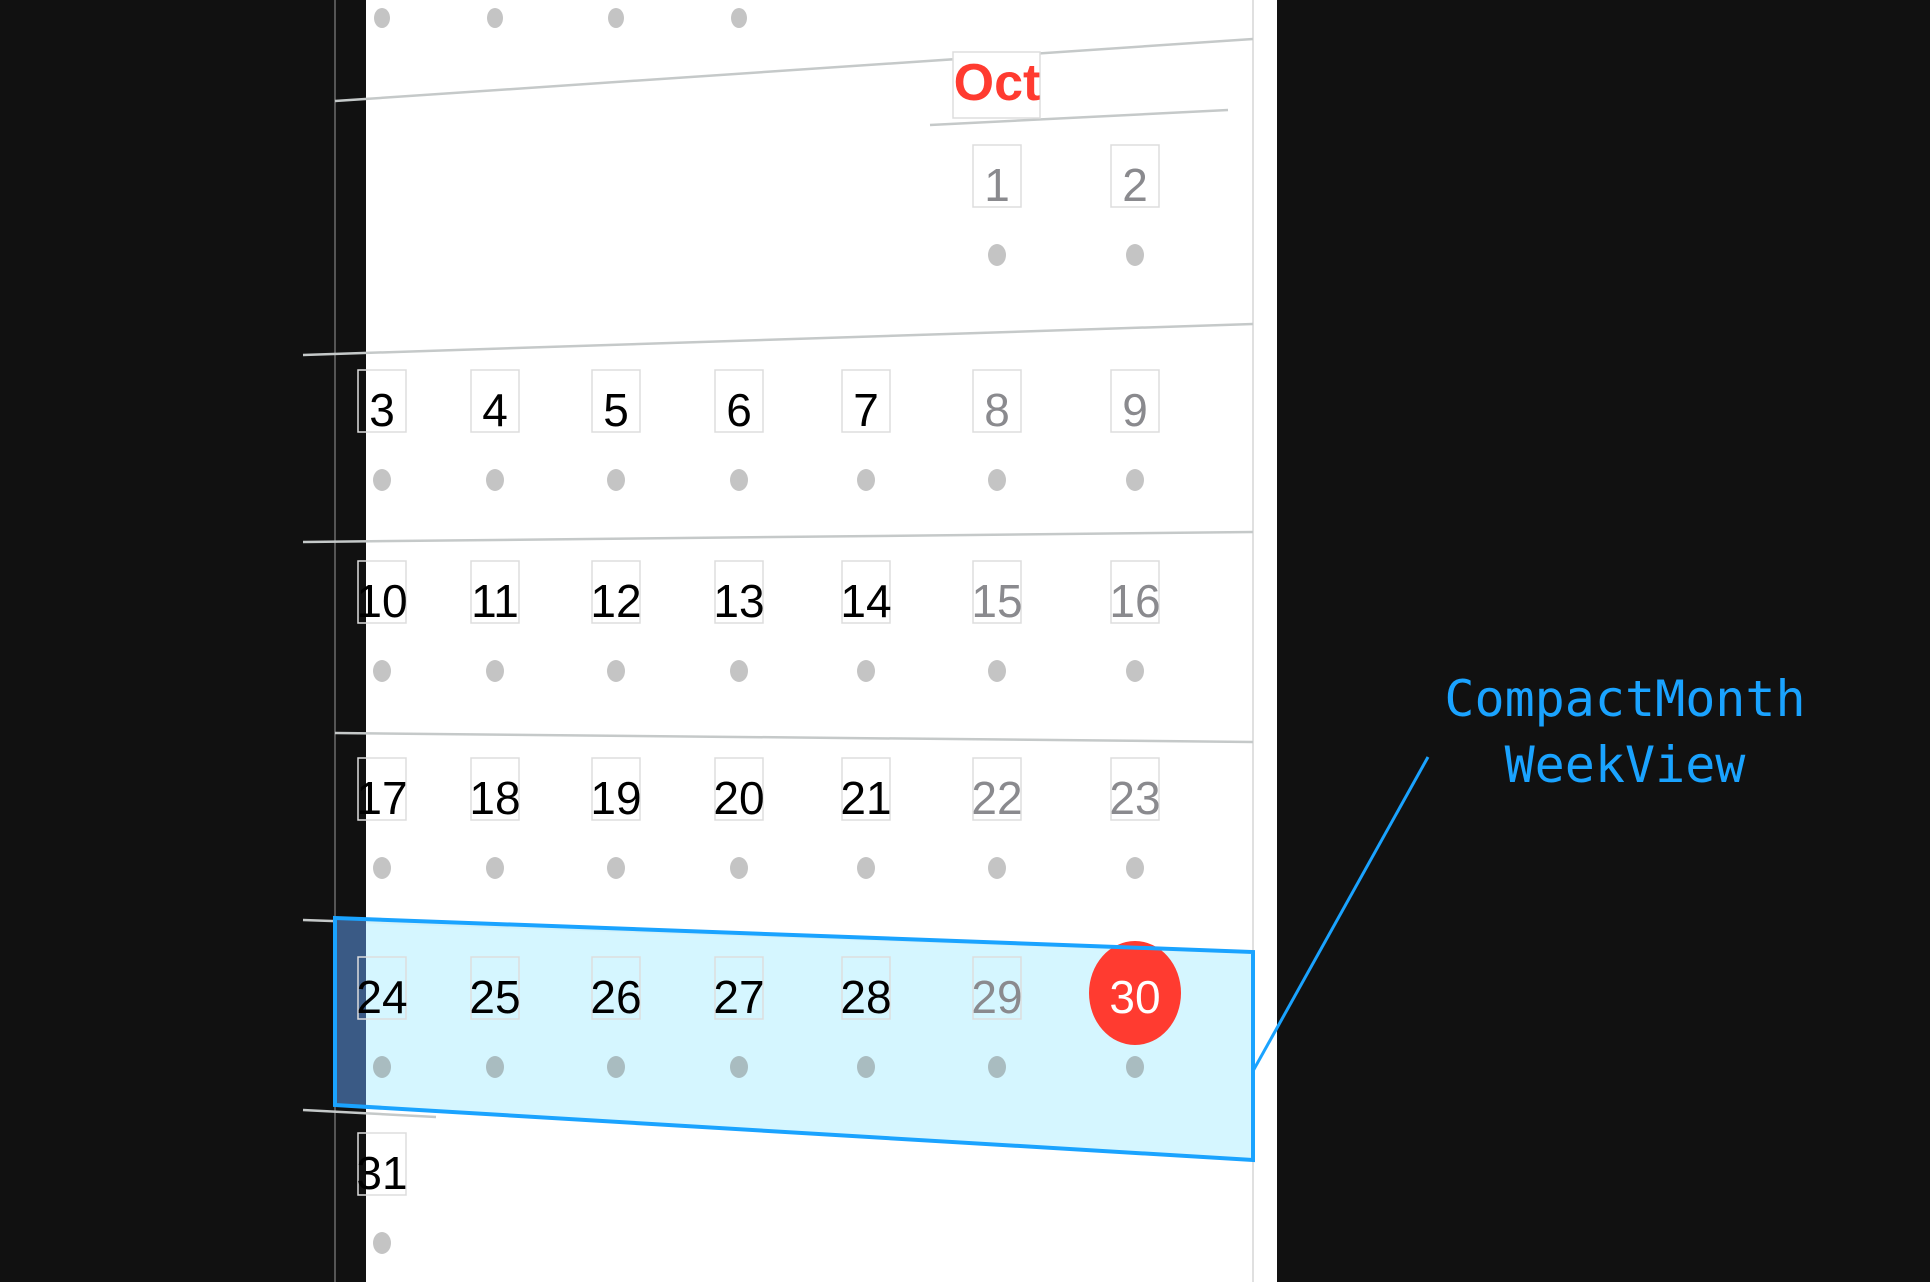  Describe the element at coordinates (1134, 601) in the screenshot. I see `day-number: 16` at that location.